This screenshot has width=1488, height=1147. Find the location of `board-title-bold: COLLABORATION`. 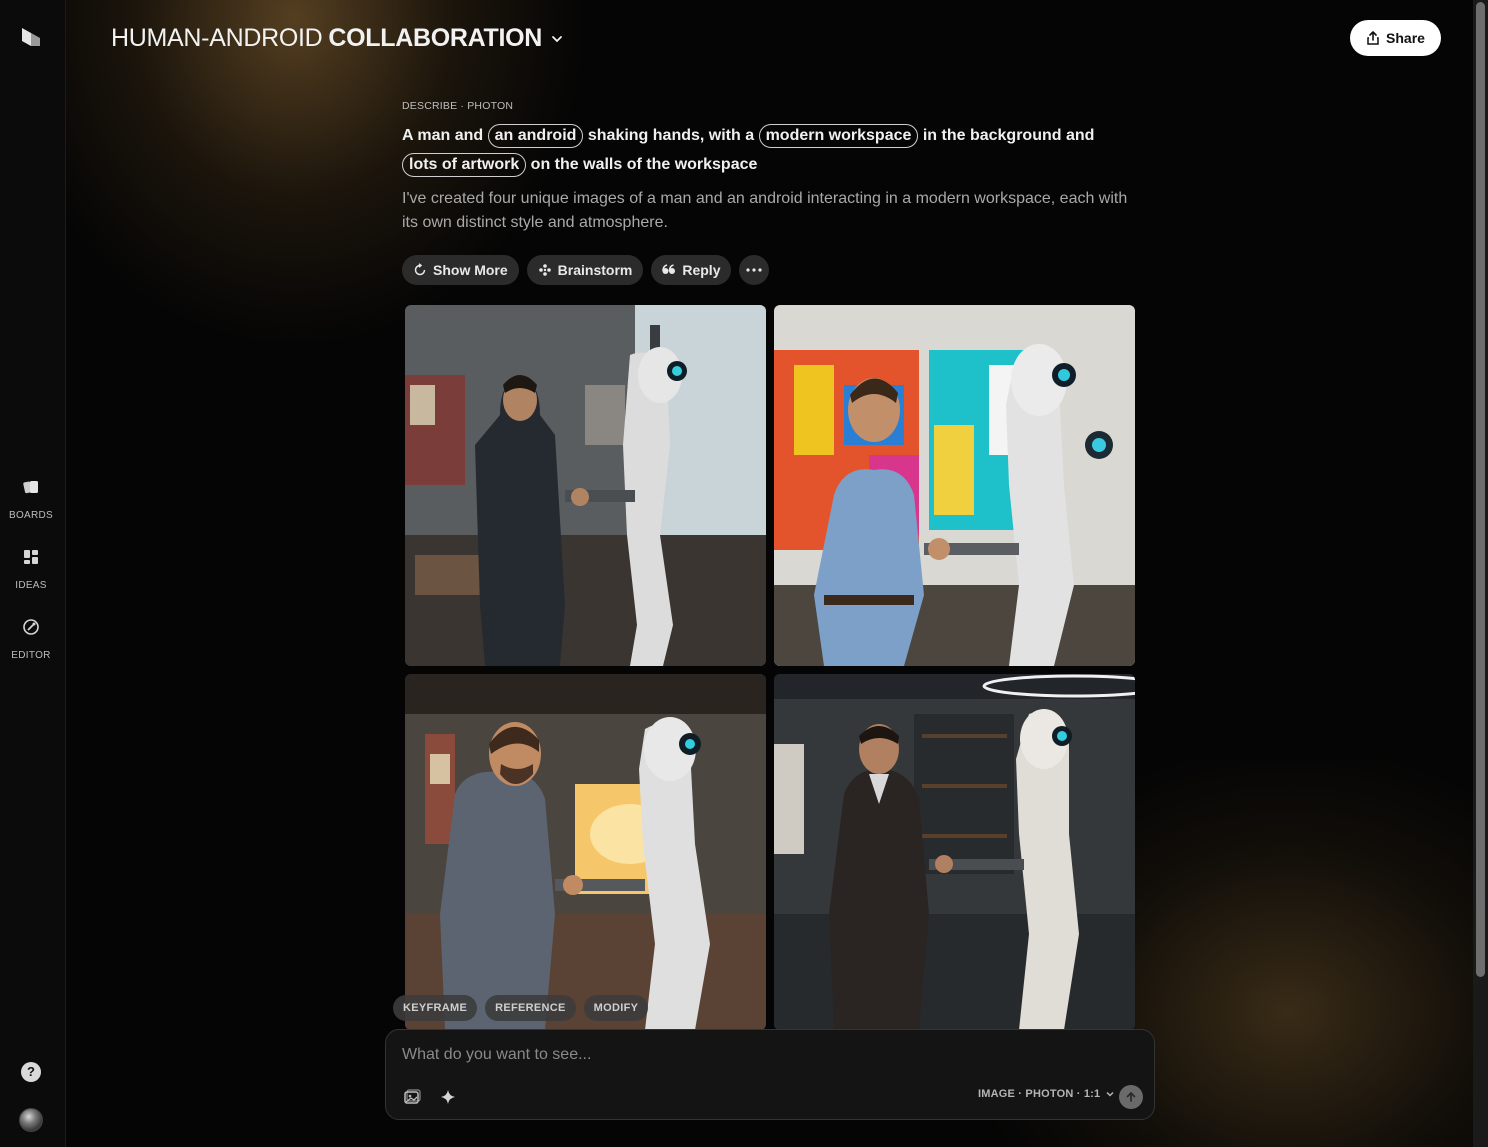

board-title-bold: COLLABORATION is located at coordinates (435, 38).